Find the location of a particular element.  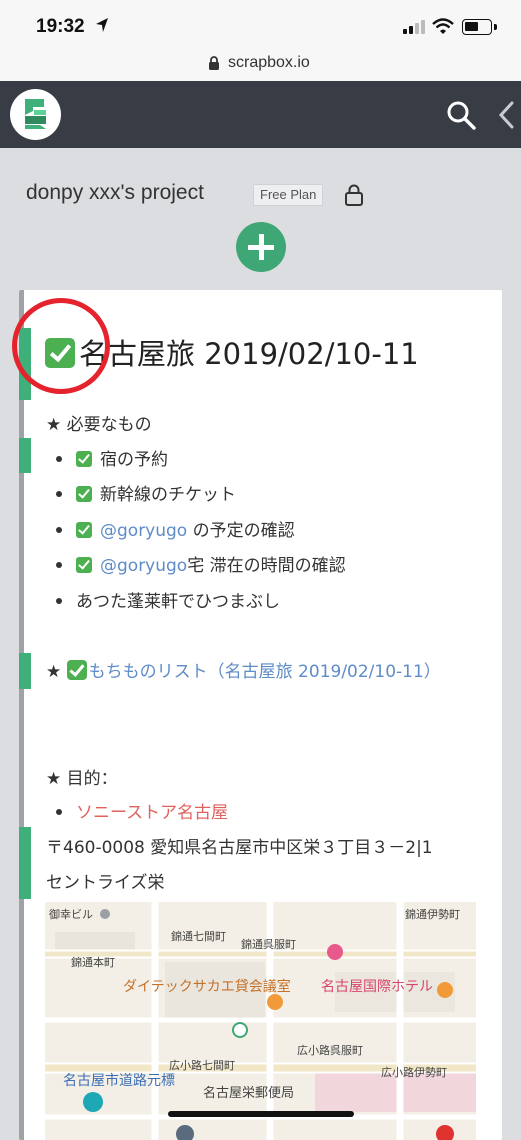

map-label: 名古屋国際ホテル is located at coordinates (377, 987).